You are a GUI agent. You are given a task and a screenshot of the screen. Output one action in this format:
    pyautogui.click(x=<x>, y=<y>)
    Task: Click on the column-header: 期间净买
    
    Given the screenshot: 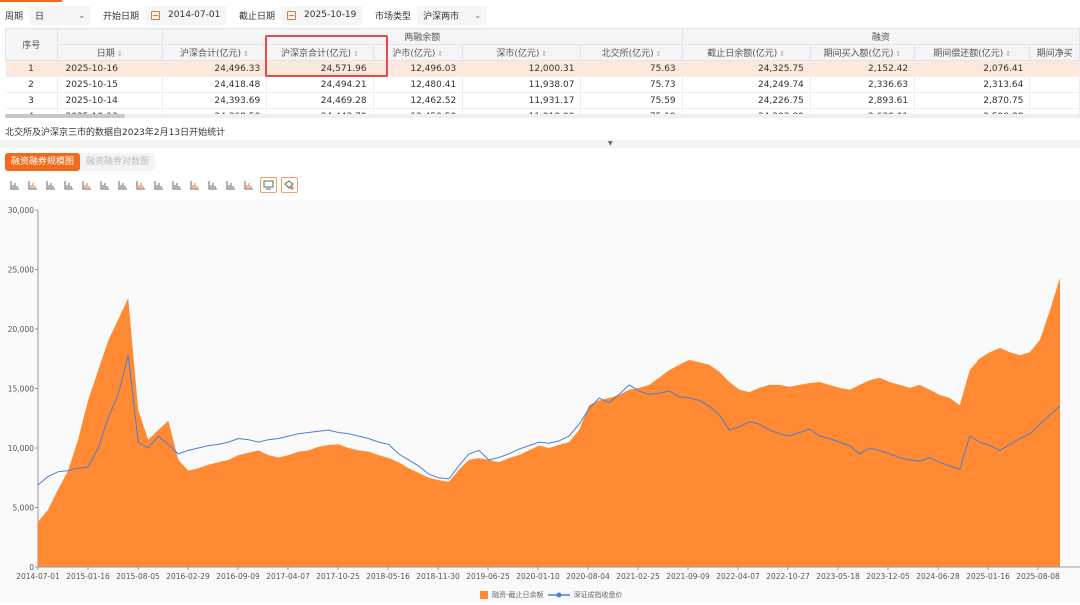 What is the action you would take?
    pyautogui.click(x=1054, y=52)
    